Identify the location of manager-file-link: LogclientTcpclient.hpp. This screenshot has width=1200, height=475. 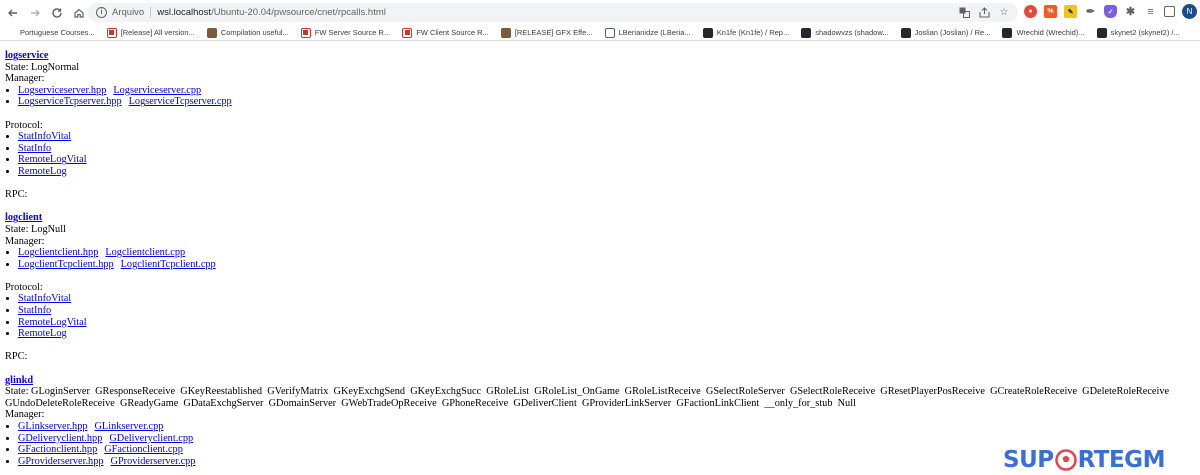
(66, 264).